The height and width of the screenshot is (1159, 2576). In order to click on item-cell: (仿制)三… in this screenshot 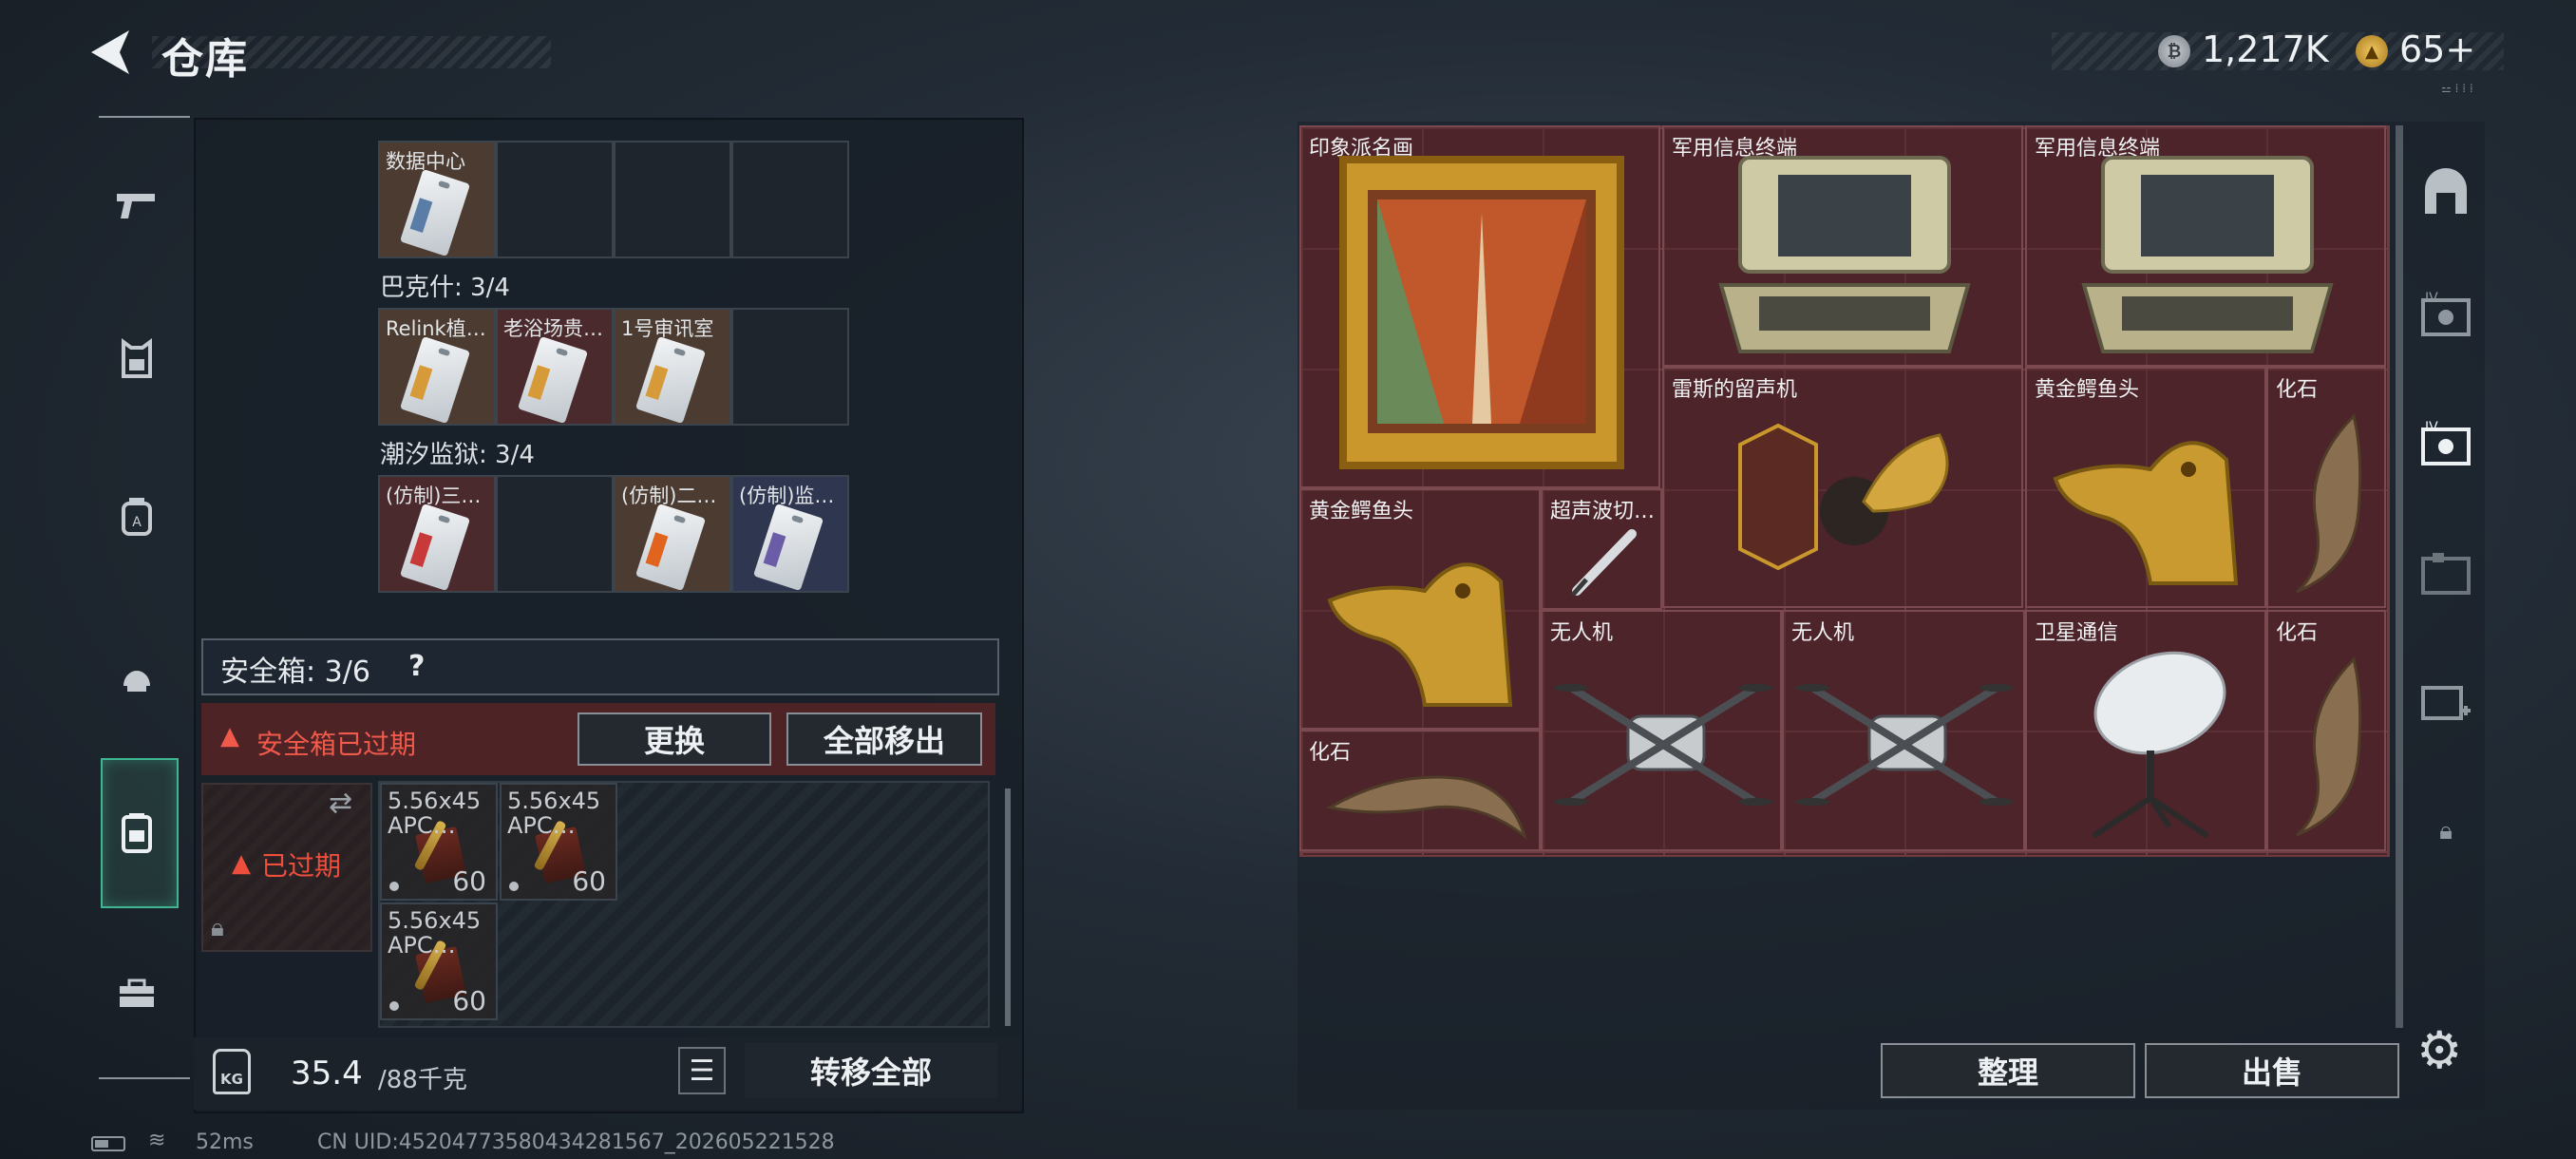, I will do `click(437, 534)`.